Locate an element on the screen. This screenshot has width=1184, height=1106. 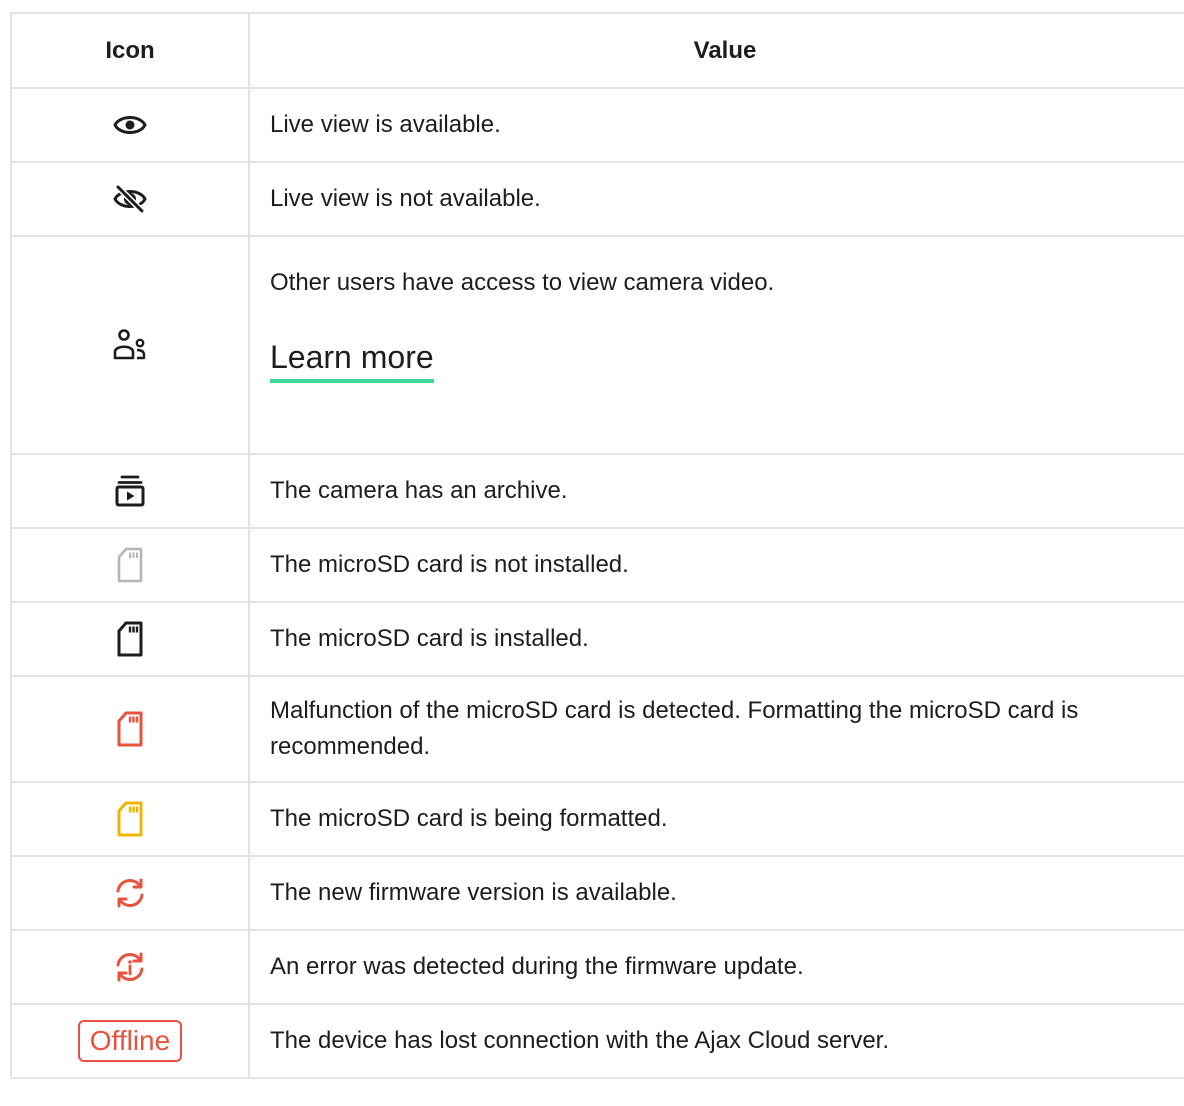
microsd-malfunction-icon is located at coordinates (130, 729).